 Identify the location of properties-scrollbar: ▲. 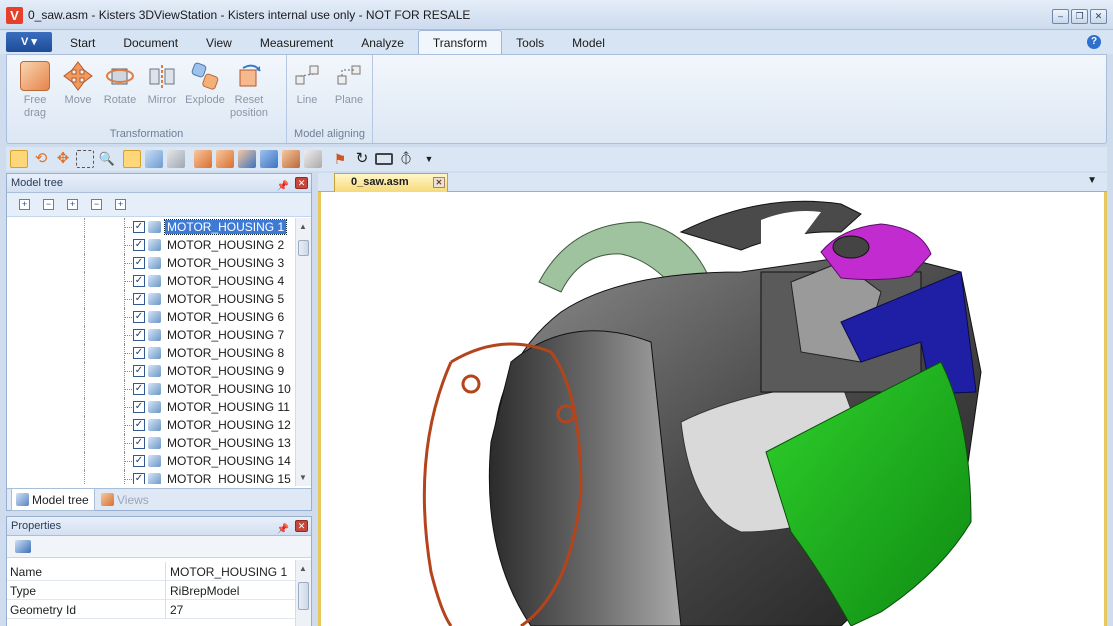
(303, 593).